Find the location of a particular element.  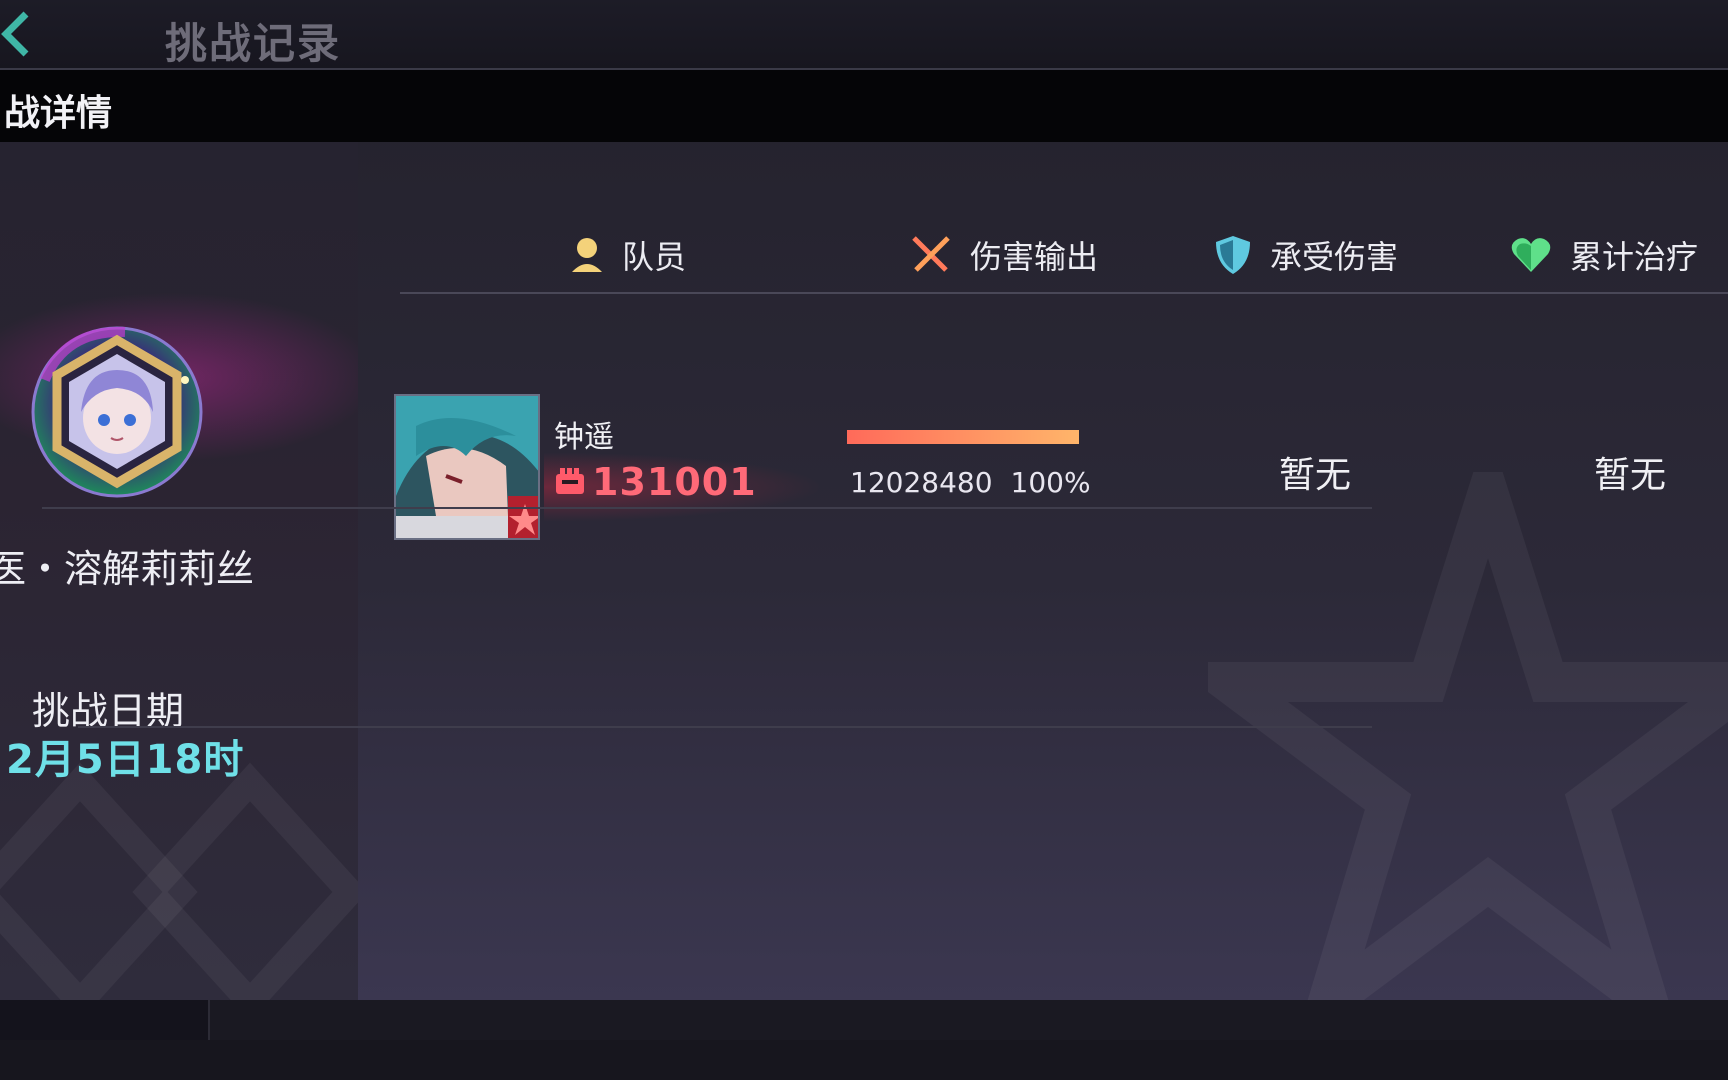

challenge-date-value: 2月5日18时 is located at coordinates (125, 760).